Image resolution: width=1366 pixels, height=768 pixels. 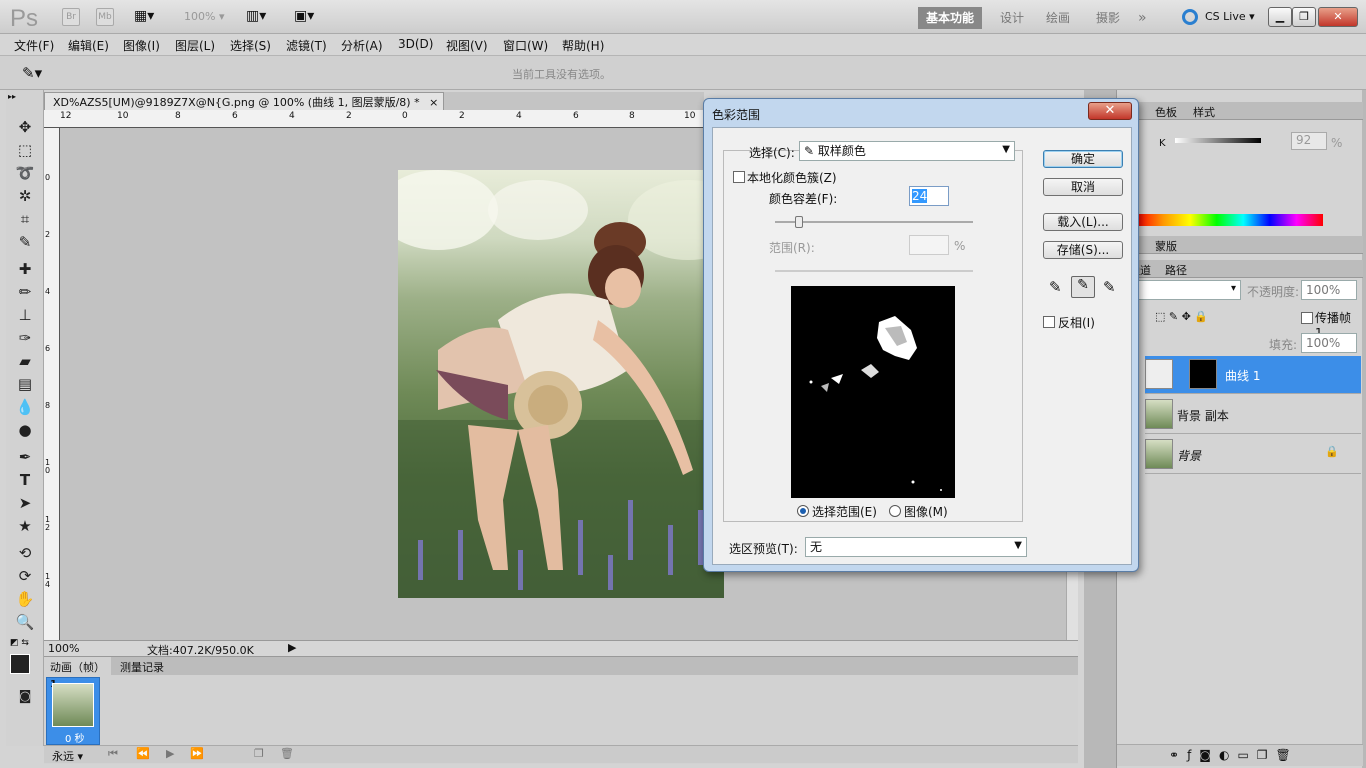 What do you see at coordinates (287, 753) in the screenshot?
I see `delete-frame-icon: 🗑` at bounding box center [287, 753].